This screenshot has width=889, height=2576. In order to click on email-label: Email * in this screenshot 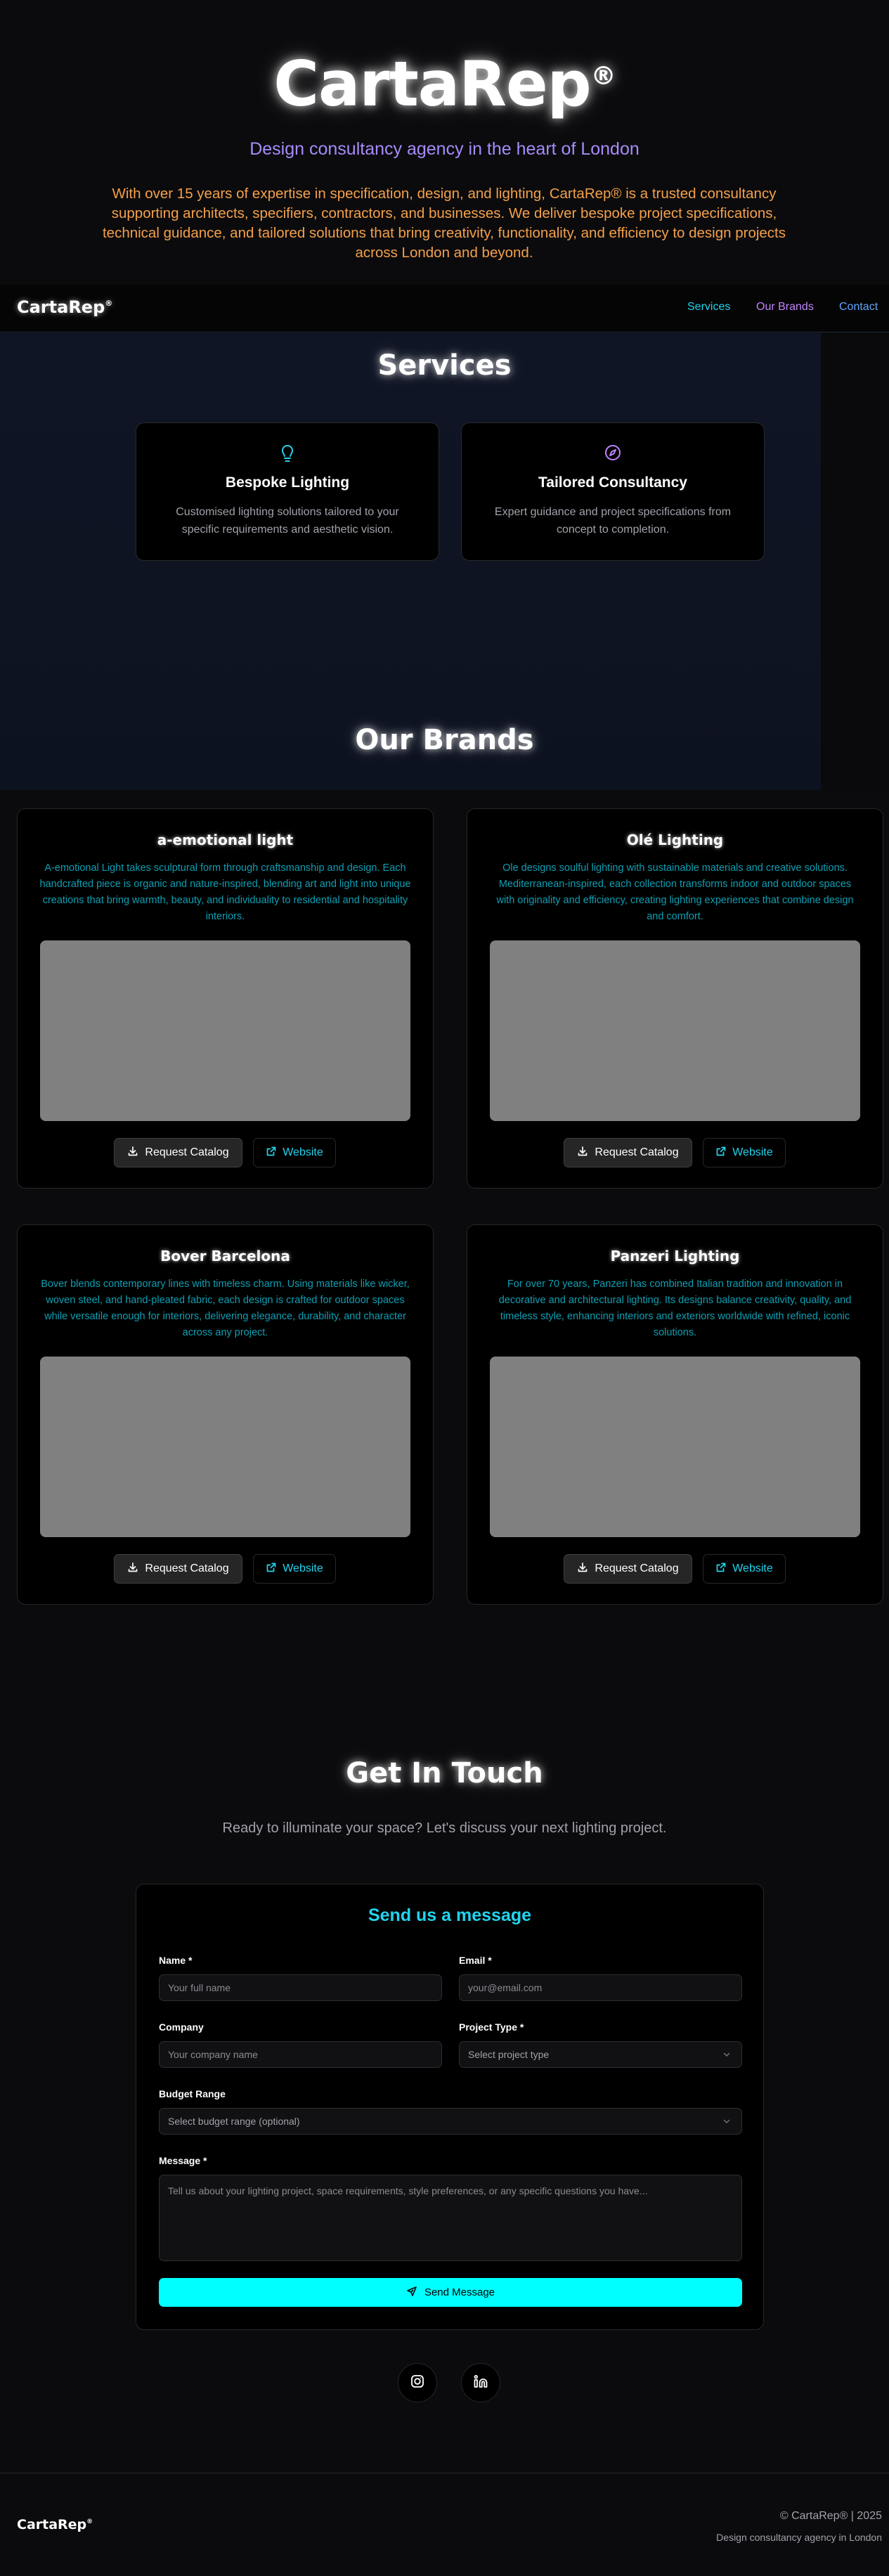, I will do `click(475, 1960)`.